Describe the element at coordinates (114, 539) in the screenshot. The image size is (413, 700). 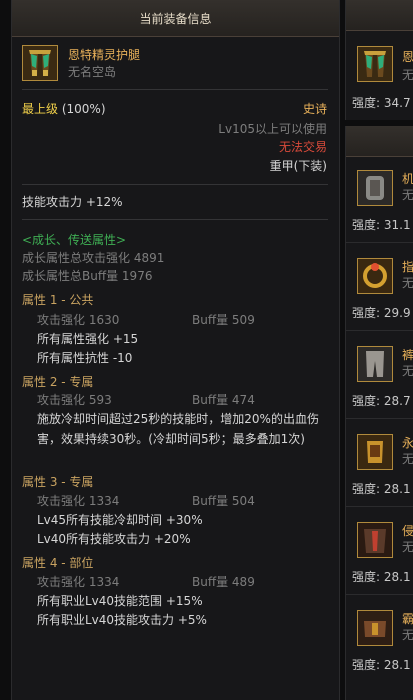
I see `attribute-3-line: Lv40所有技能攻击力 +20%` at that location.